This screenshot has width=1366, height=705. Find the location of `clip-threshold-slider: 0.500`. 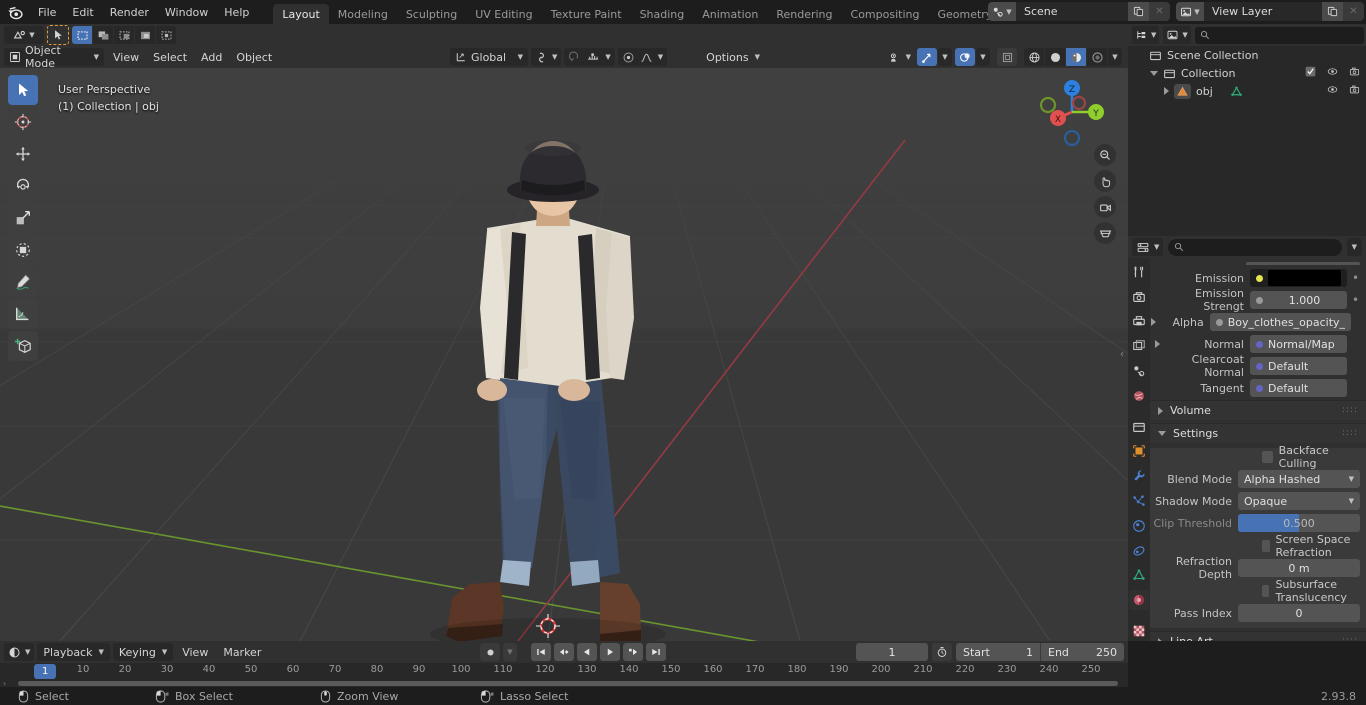

clip-threshold-slider: 0.500 is located at coordinates (1299, 523).